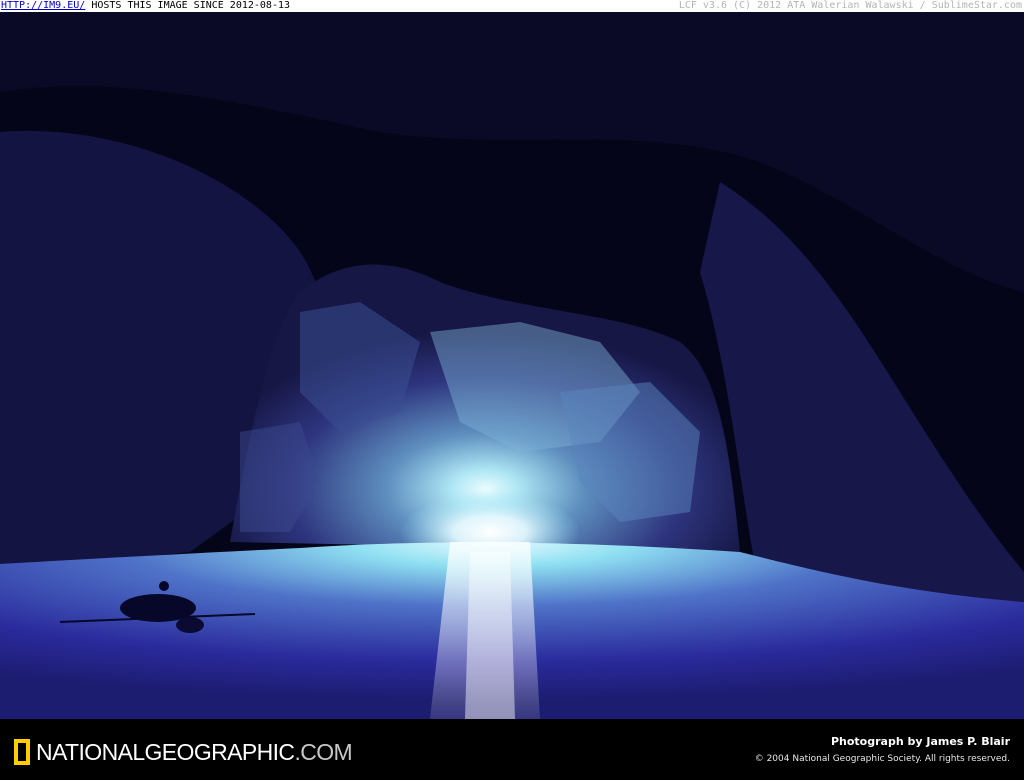  What do you see at coordinates (22, 752) in the screenshot?
I see `yellow-border-icon` at bounding box center [22, 752].